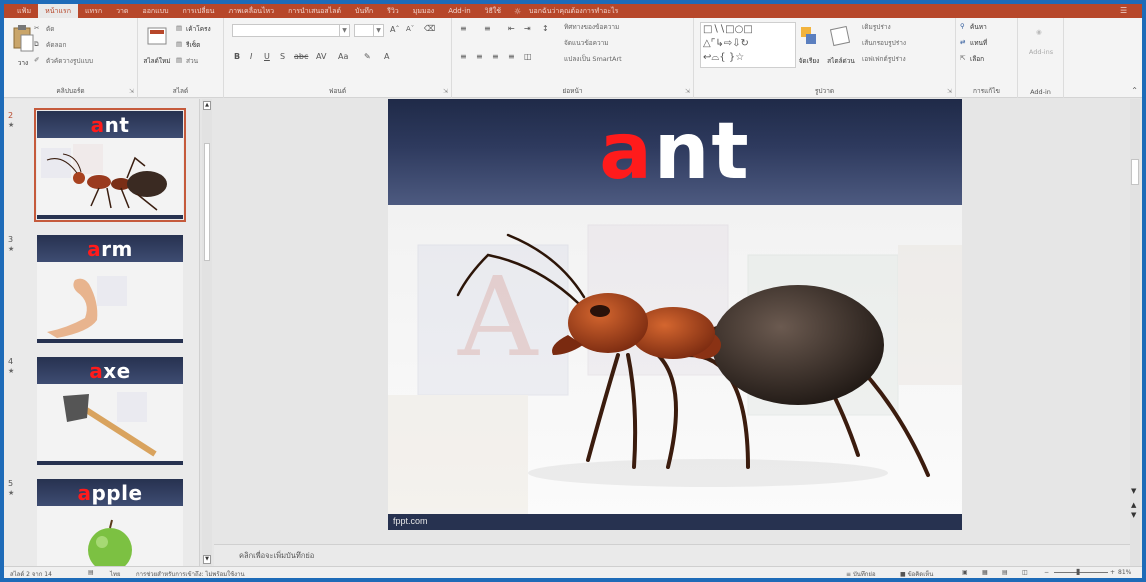 The width and height of the screenshot is (1146, 582). What do you see at coordinates (429, 28) in the screenshot?
I see `clear-format-icon: ⌫` at bounding box center [429, 28].